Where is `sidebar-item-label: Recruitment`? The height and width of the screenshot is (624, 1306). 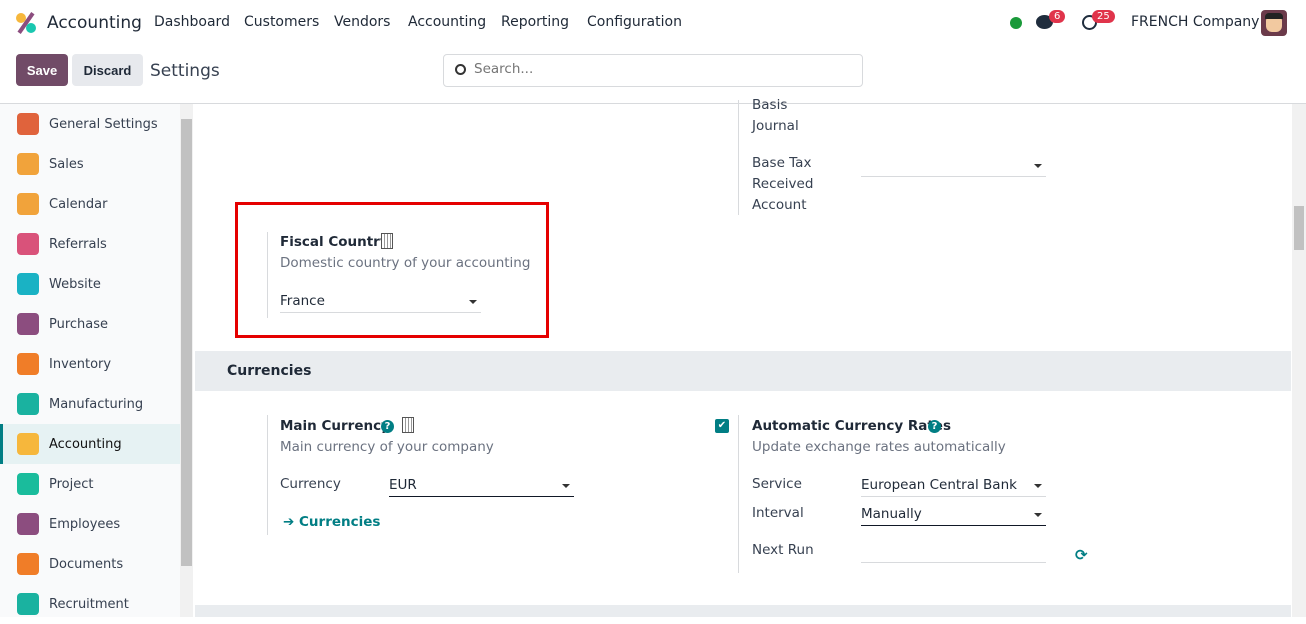 sidebar-item-label: Recruitment is located at coordinates (89, 604).